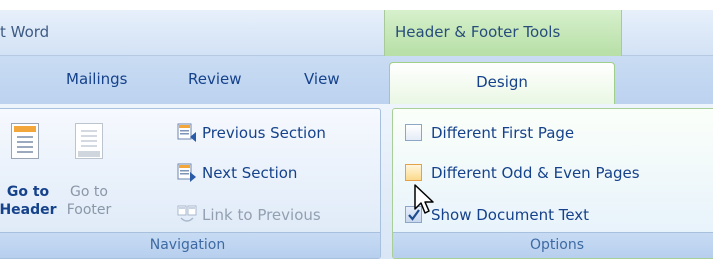  Describe the element at coordinates (215, 79) in the screenshot. I see `tab-review: Review` at that location.